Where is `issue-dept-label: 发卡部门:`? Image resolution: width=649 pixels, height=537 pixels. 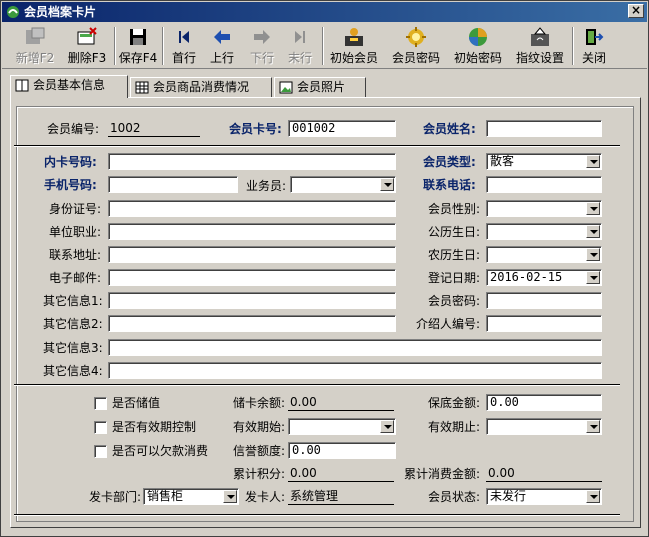
issue-dept-label: 发卡部门: is located at coordinates (115, 497).